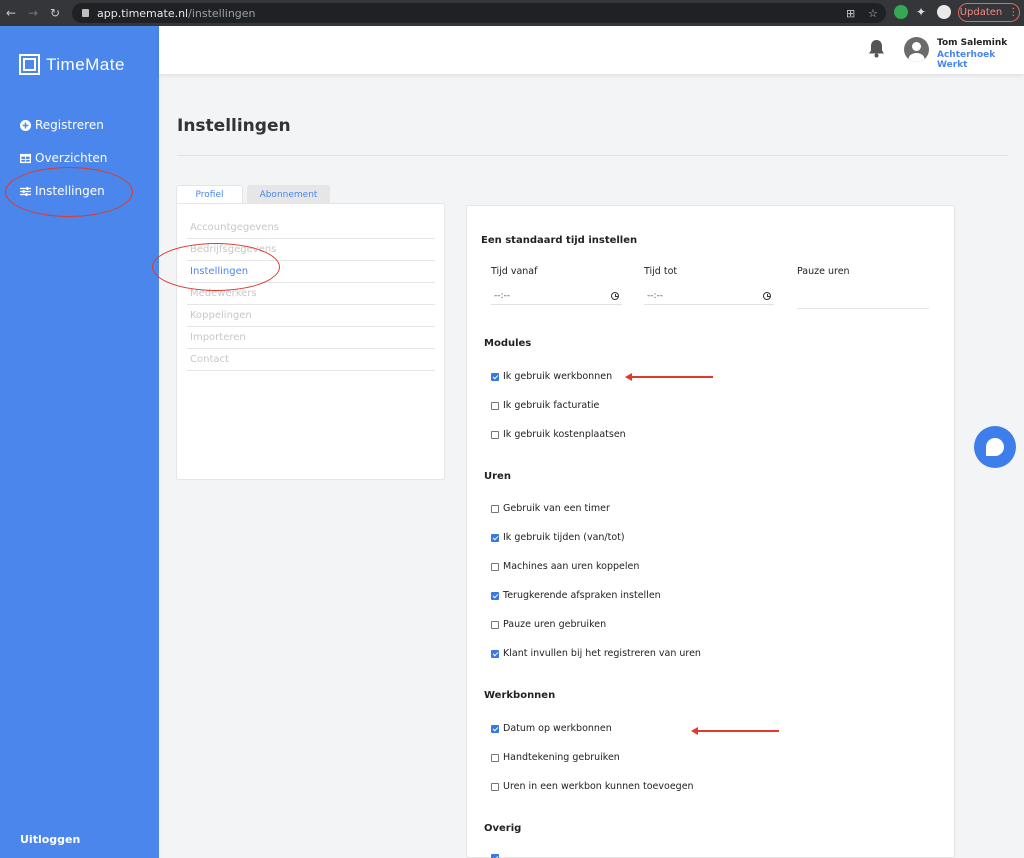 This screenshot has height=858, width=1024. I want to click on tab-abonnement: Abonnement, so click(288, 194).